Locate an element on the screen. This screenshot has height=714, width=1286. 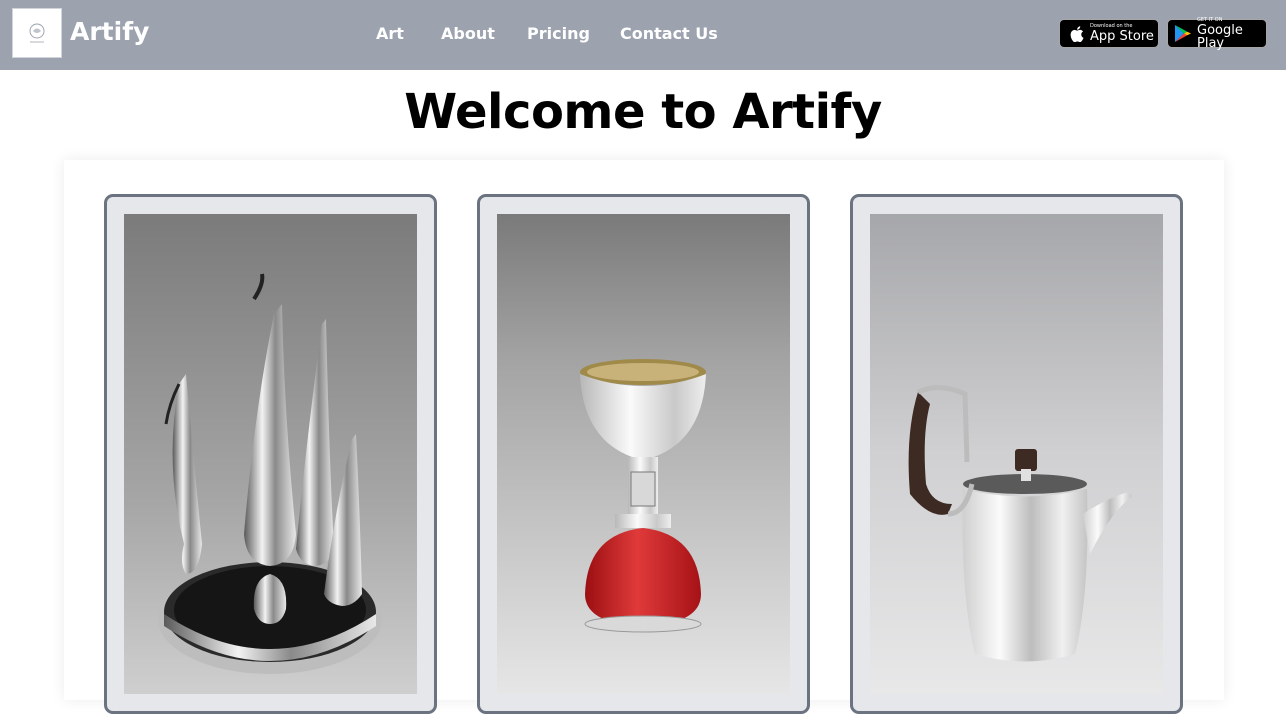
nav-about: About is located at coordinates (468, 33).